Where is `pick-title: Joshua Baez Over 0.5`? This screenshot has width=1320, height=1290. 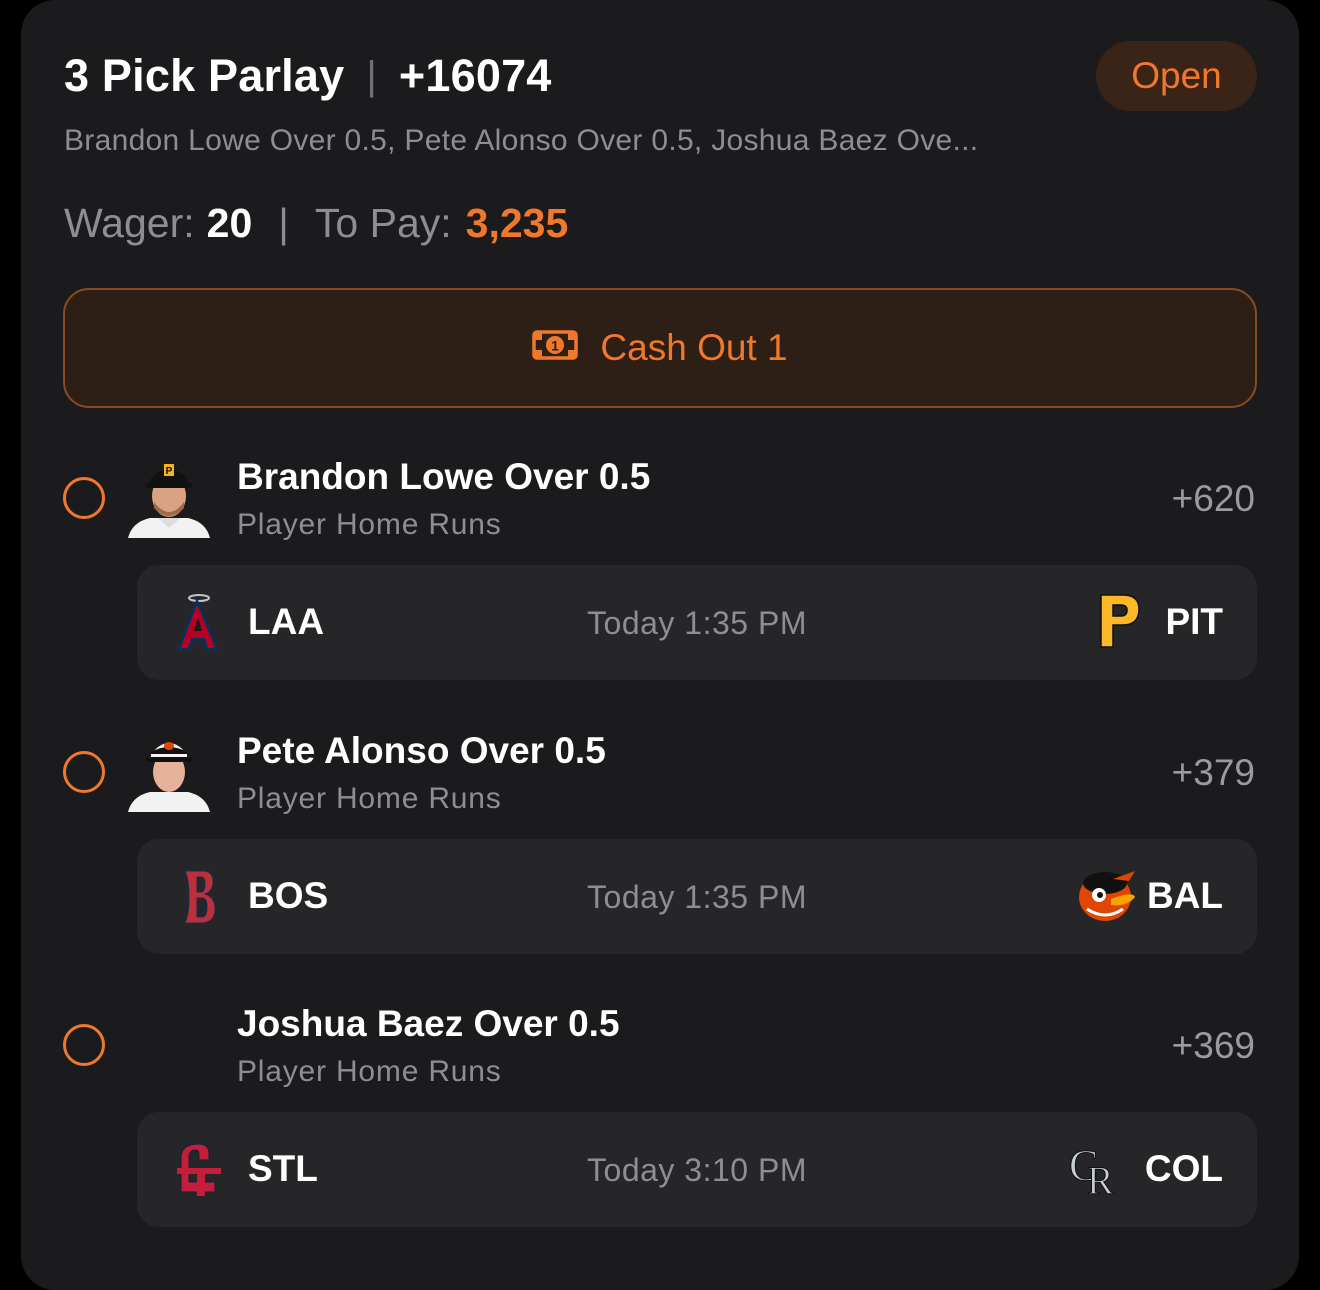 pick-title: Joshua Baez Over 0.5 is located at coordinates (428, 1023).